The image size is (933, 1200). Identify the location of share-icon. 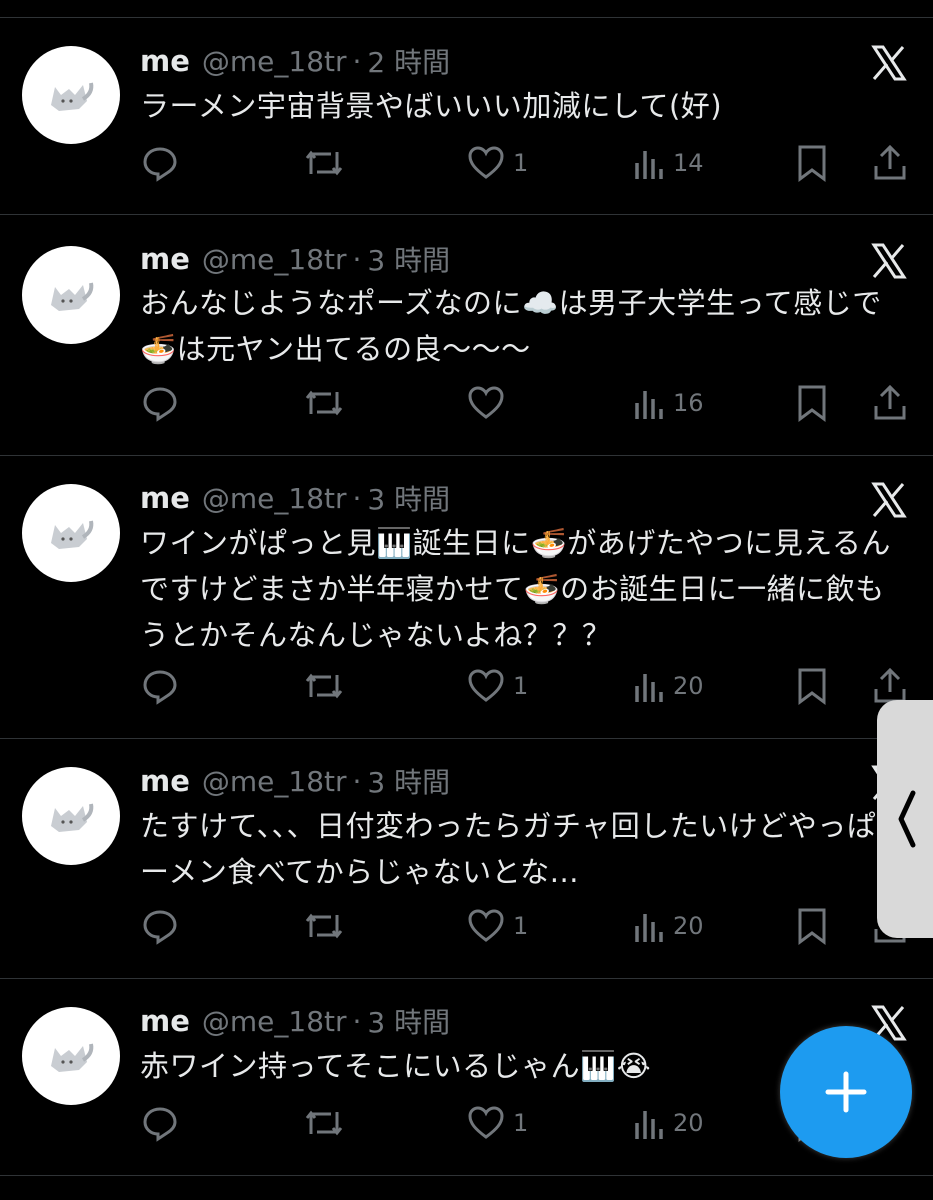
(890, 402).